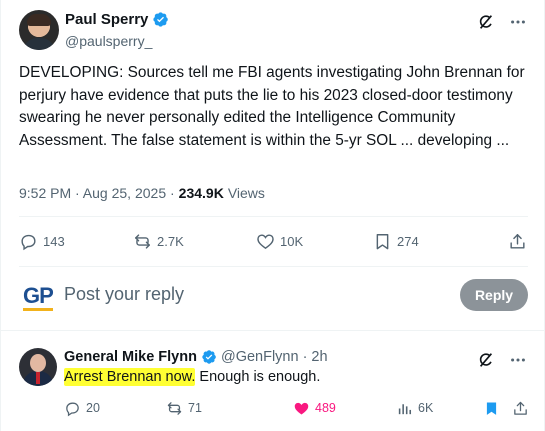  I want to click on reply-count: 143, so click(54, 241).